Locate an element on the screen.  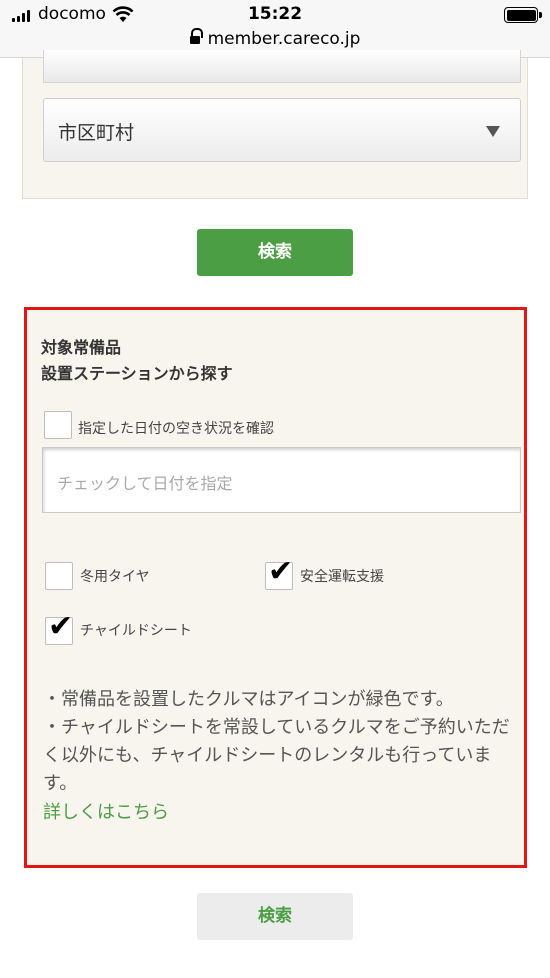
section-title: 対象常備品 is located at coordinates (81, 347).